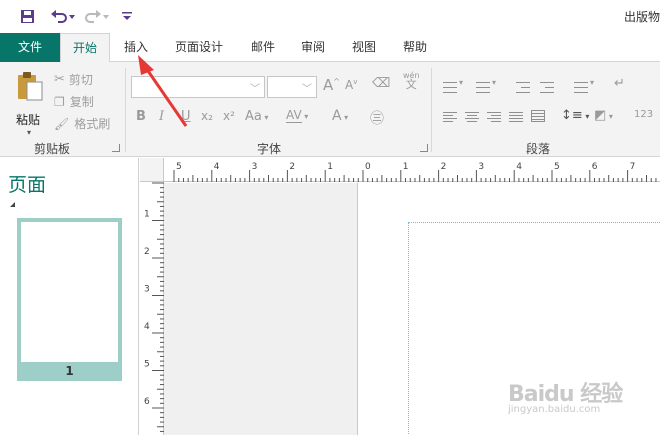  I want to click on annotation-arrow-line, so click(166, 97).